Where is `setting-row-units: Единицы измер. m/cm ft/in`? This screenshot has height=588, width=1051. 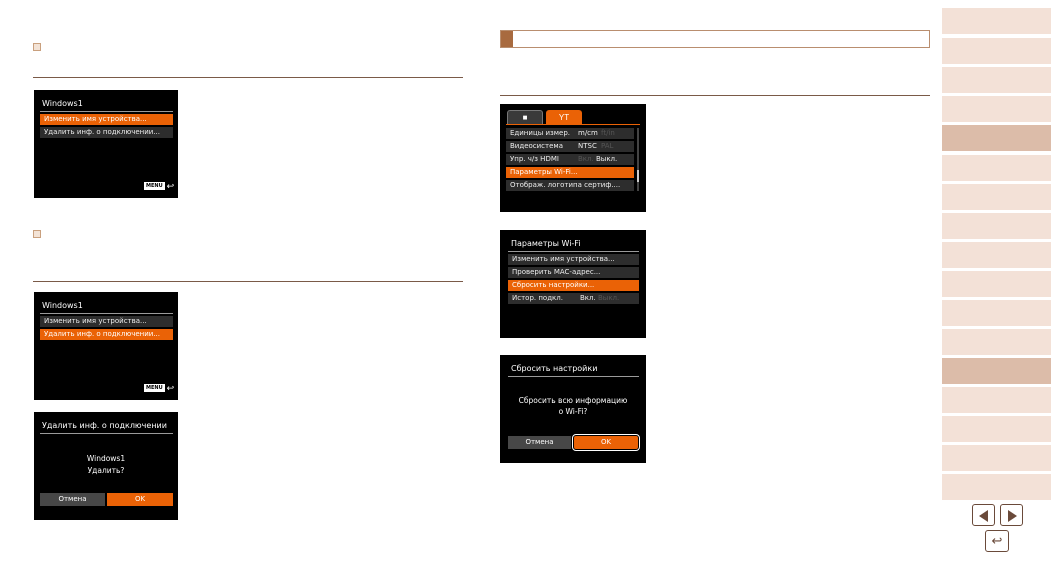
setting-row-units: Единицы измер. m/cm ft/in is located at coordinates (570, 133).